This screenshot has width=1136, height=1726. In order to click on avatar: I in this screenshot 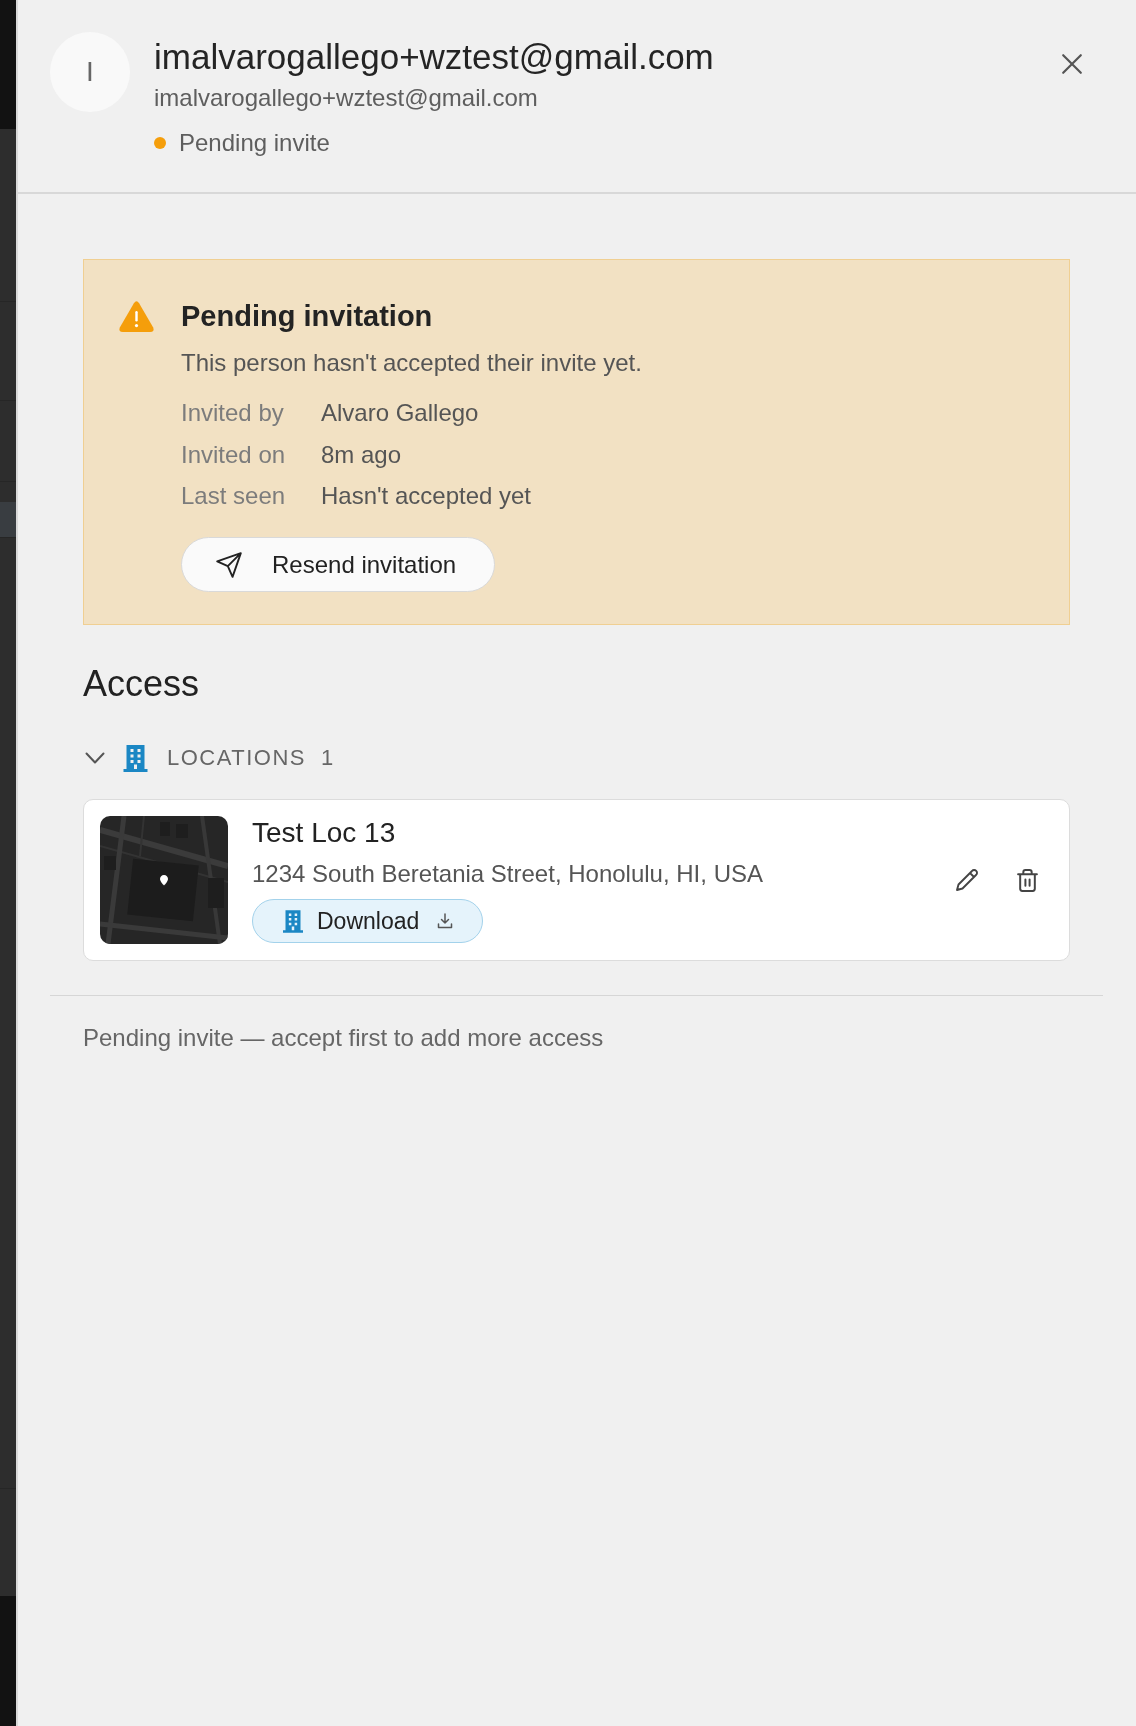, I will do `click(90, 72)`.